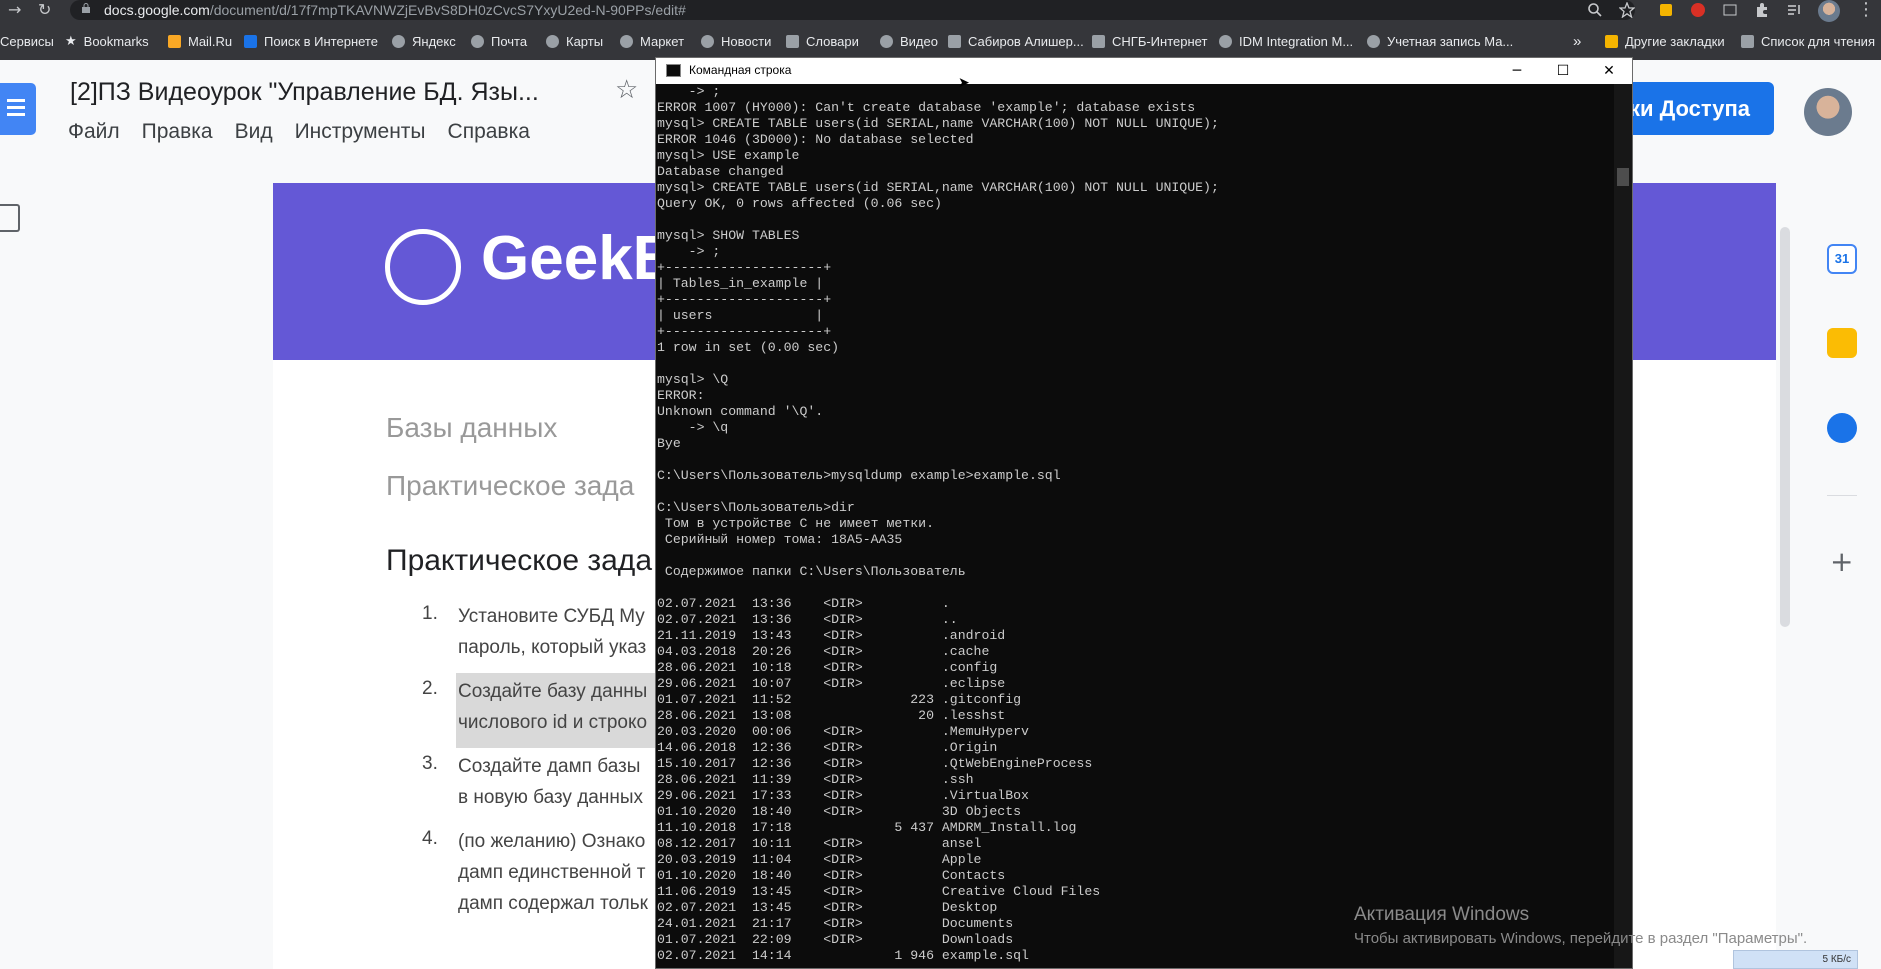 This screenshot has width=1881, height=969. Describe the element at coordinates (94, 132) in the screenshot. I see `menu-file: Файл` at that location.